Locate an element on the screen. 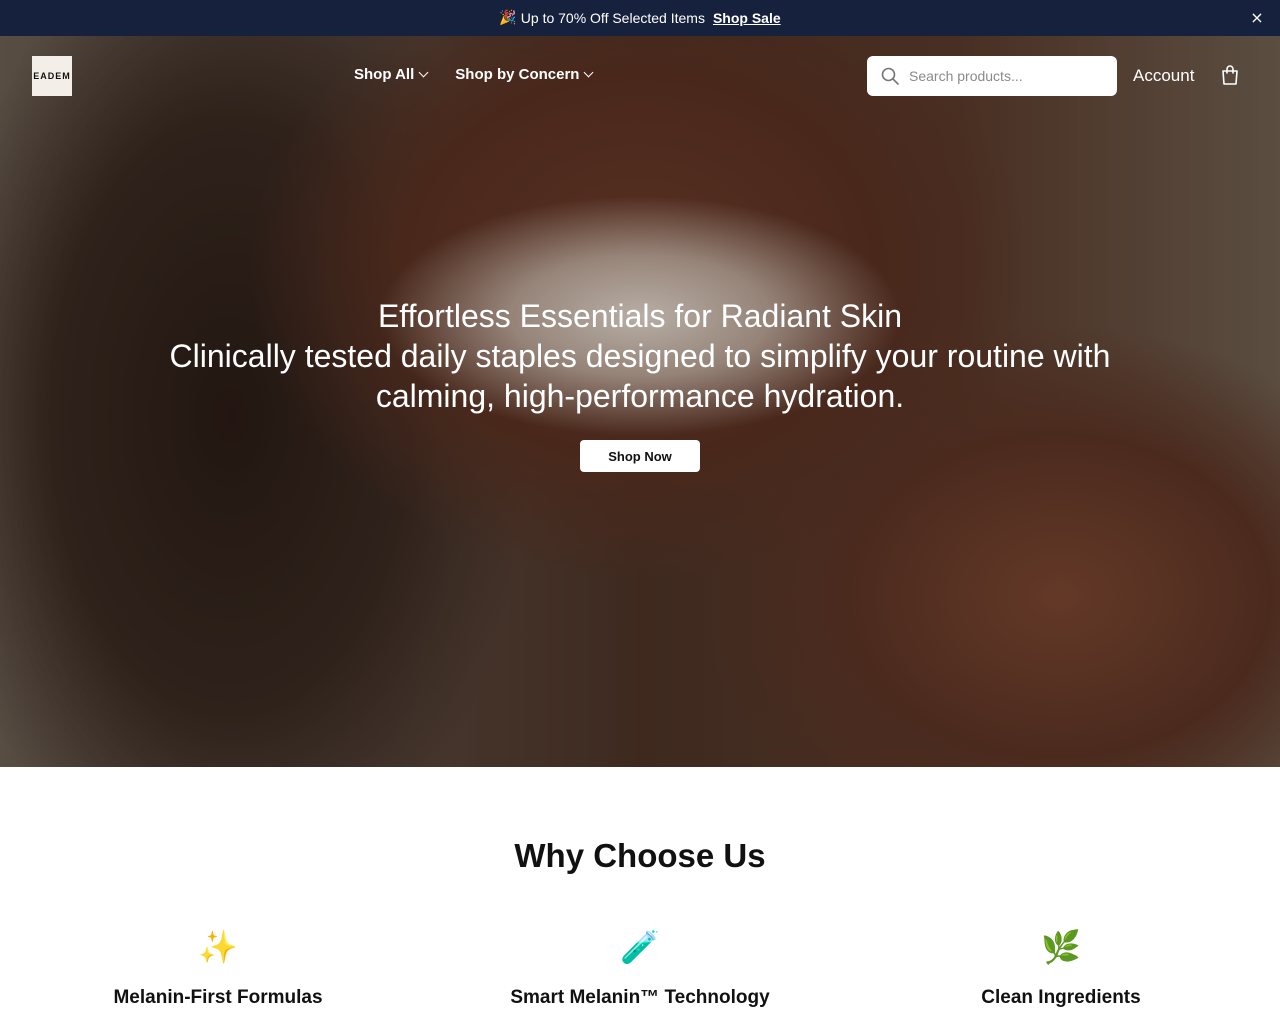 The height and width of the screenshot is (1024, 1280). hero-title: Effortless Essentials for Radiant Skin is located at coordinates (640, 316).